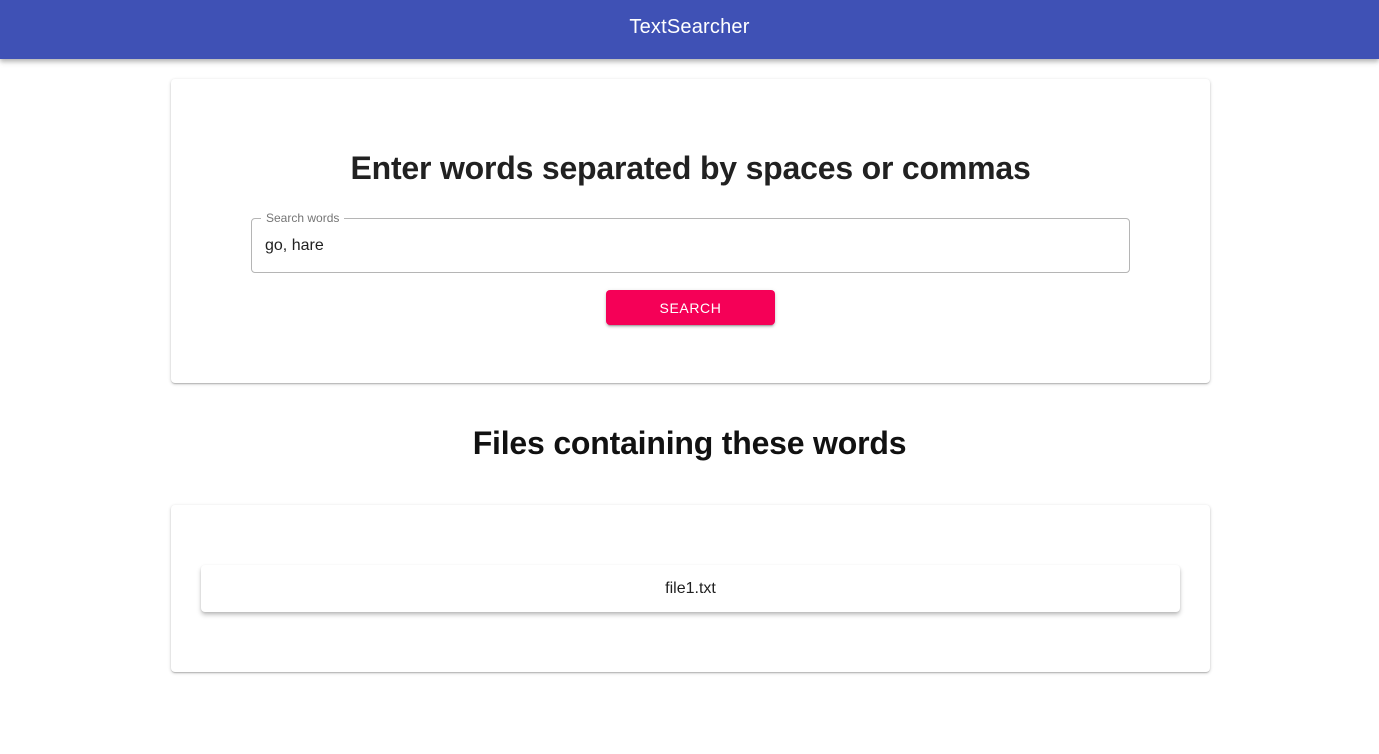 The width and height of the screenshot is (1379, 754). I want to click on results-heading: Files containing these words, so click(689, 443).